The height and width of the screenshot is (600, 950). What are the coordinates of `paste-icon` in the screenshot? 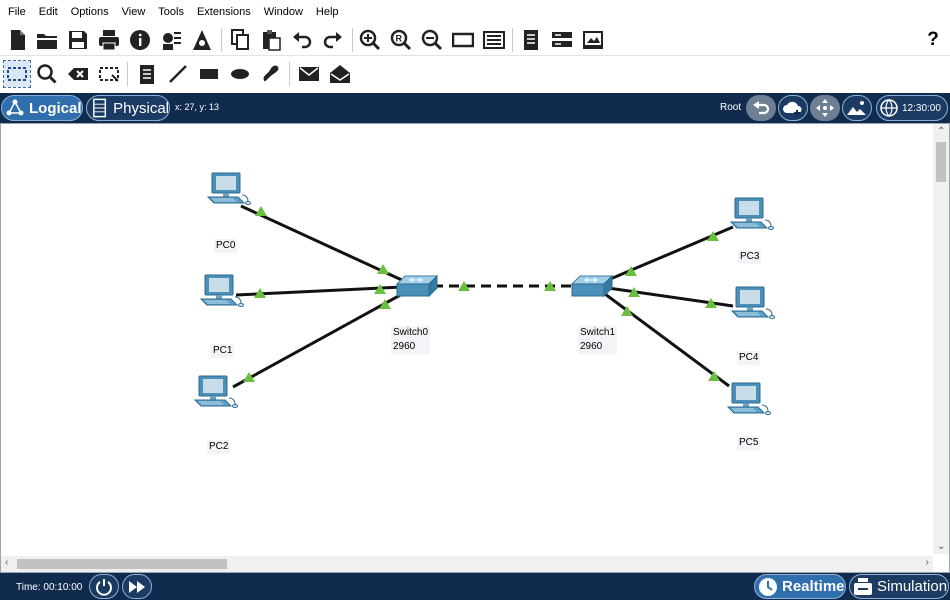 It's located at (271, 40).